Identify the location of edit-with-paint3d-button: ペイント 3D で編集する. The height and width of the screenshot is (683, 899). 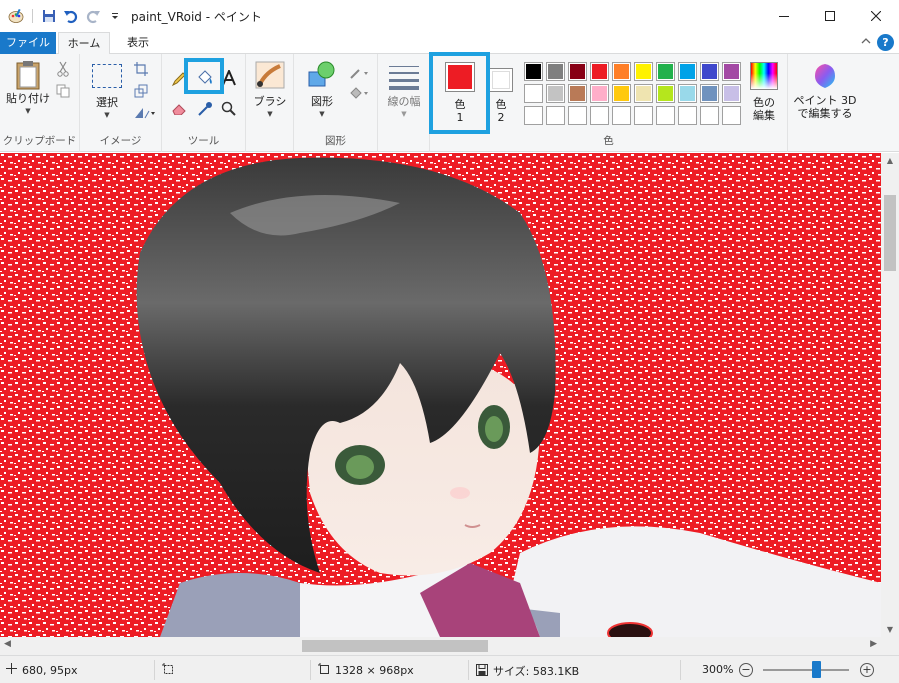
(825, 91).